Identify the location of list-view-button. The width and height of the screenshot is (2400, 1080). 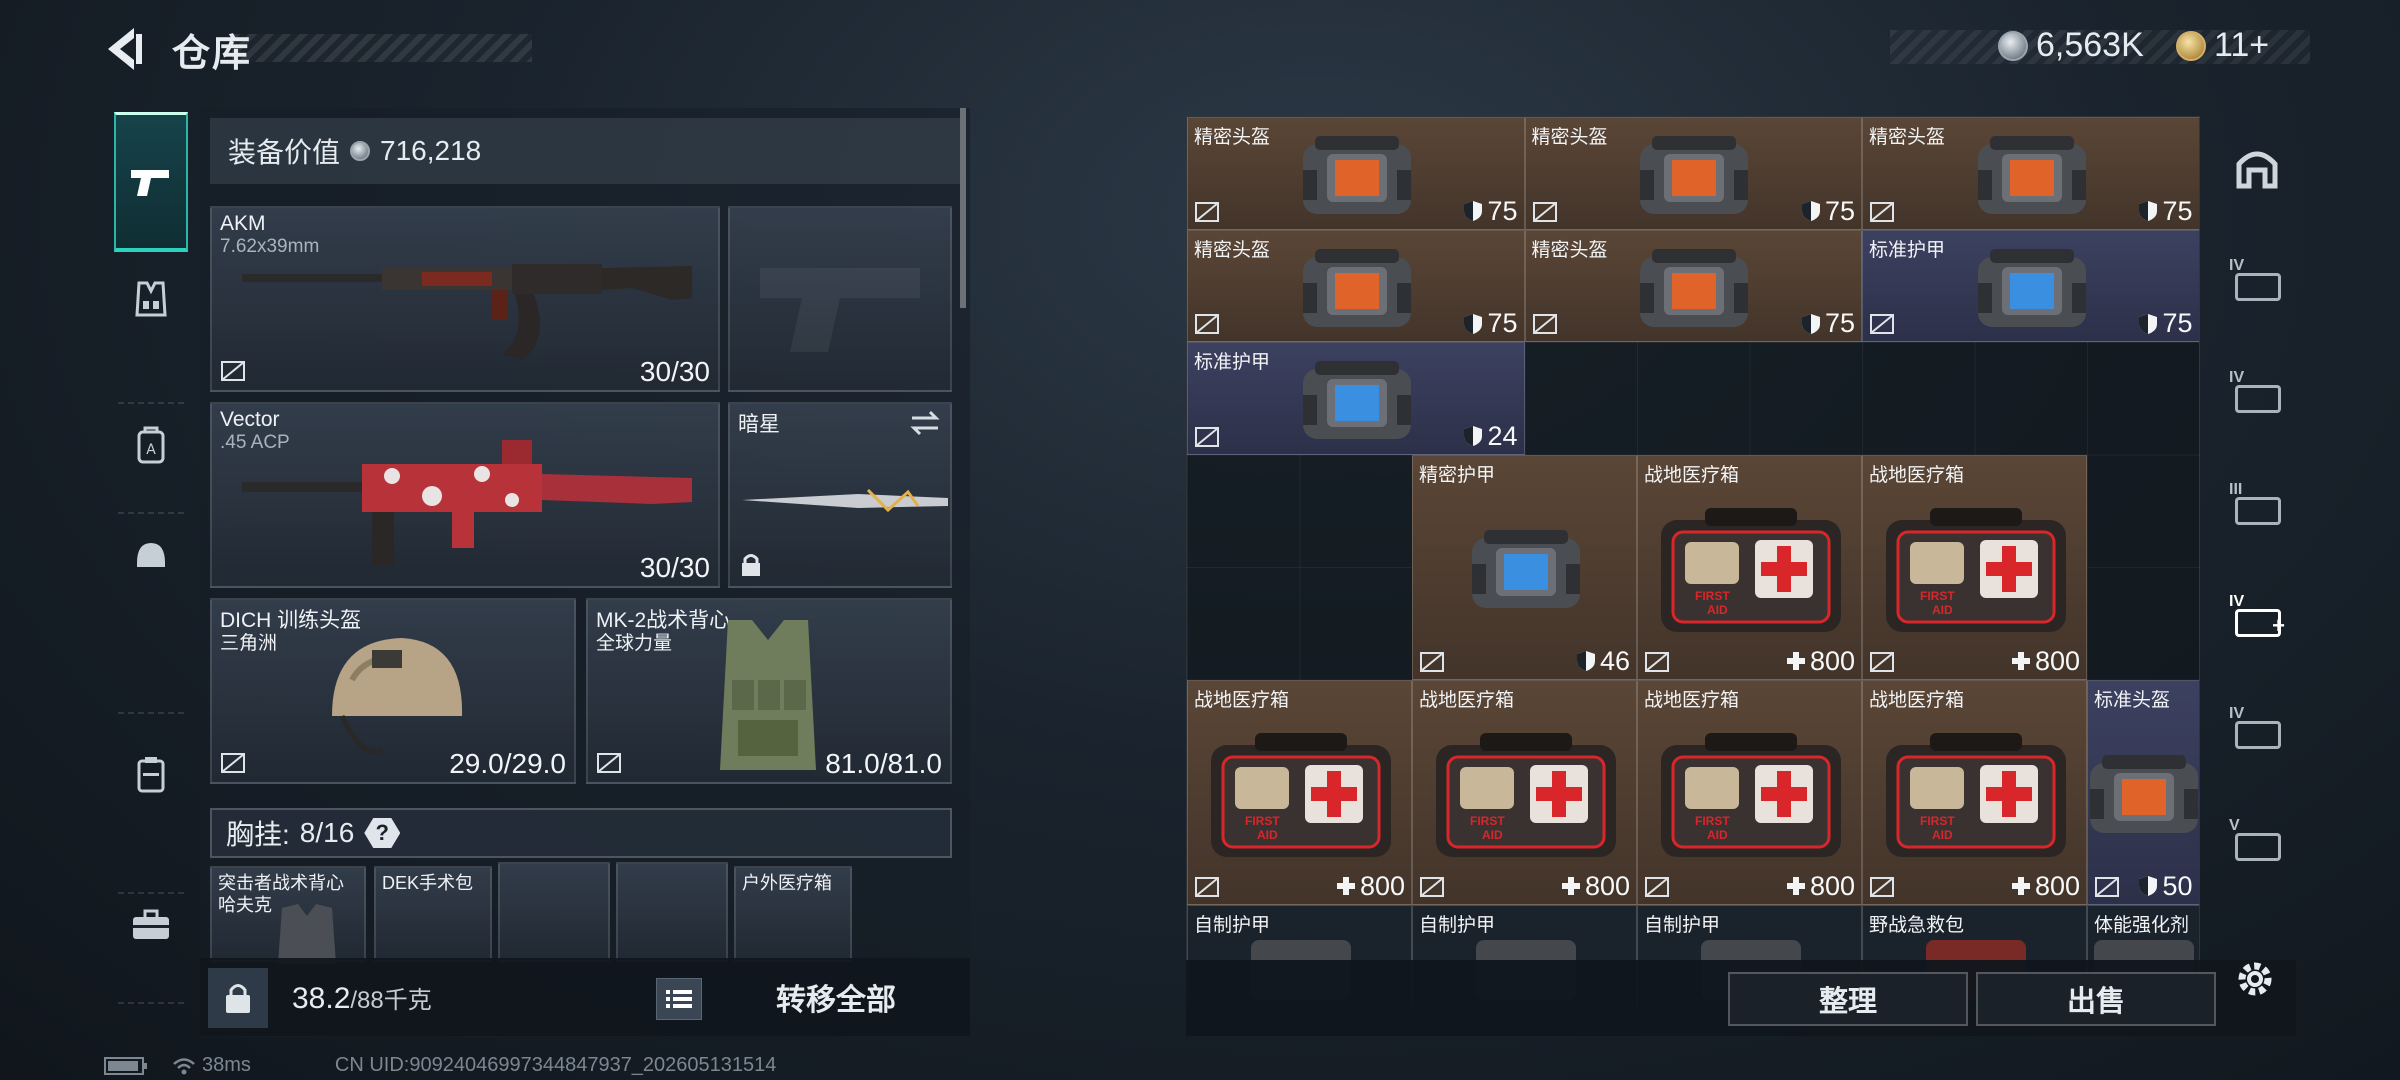
(679, 999).